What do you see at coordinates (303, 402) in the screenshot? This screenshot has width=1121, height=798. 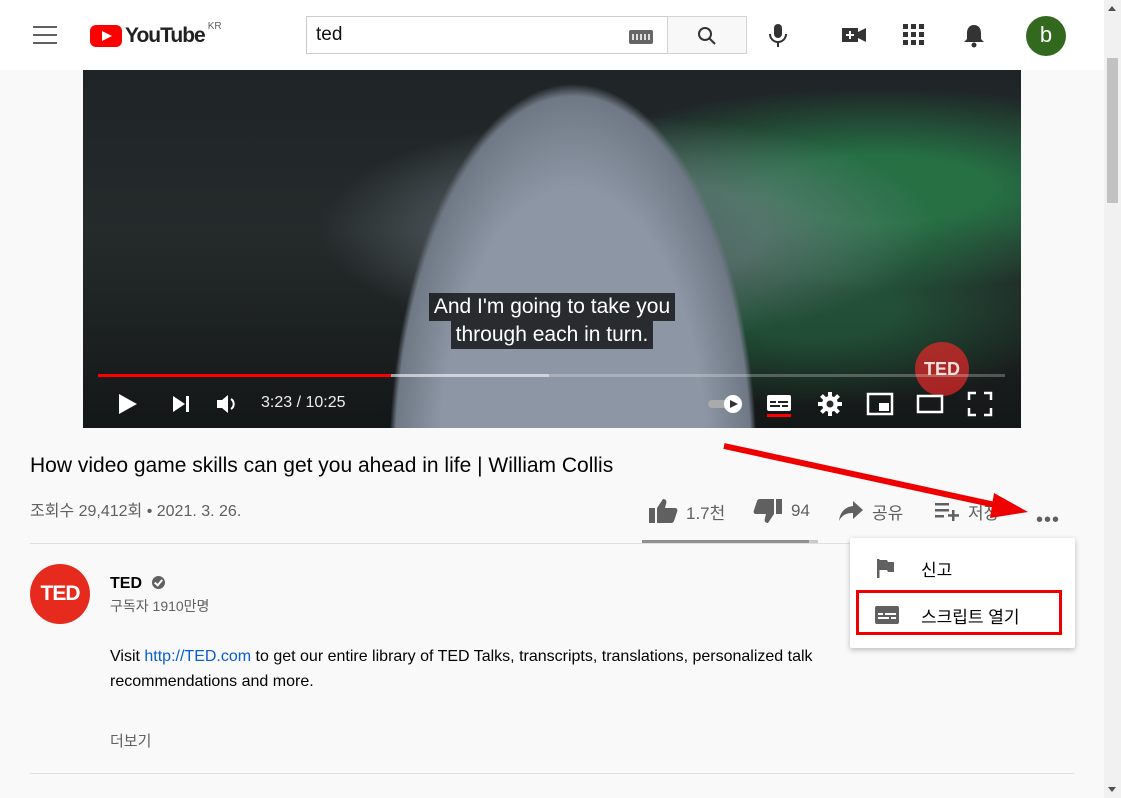 I see `time-display: 3:23 / 10:25` at bounding box center [303, 402].